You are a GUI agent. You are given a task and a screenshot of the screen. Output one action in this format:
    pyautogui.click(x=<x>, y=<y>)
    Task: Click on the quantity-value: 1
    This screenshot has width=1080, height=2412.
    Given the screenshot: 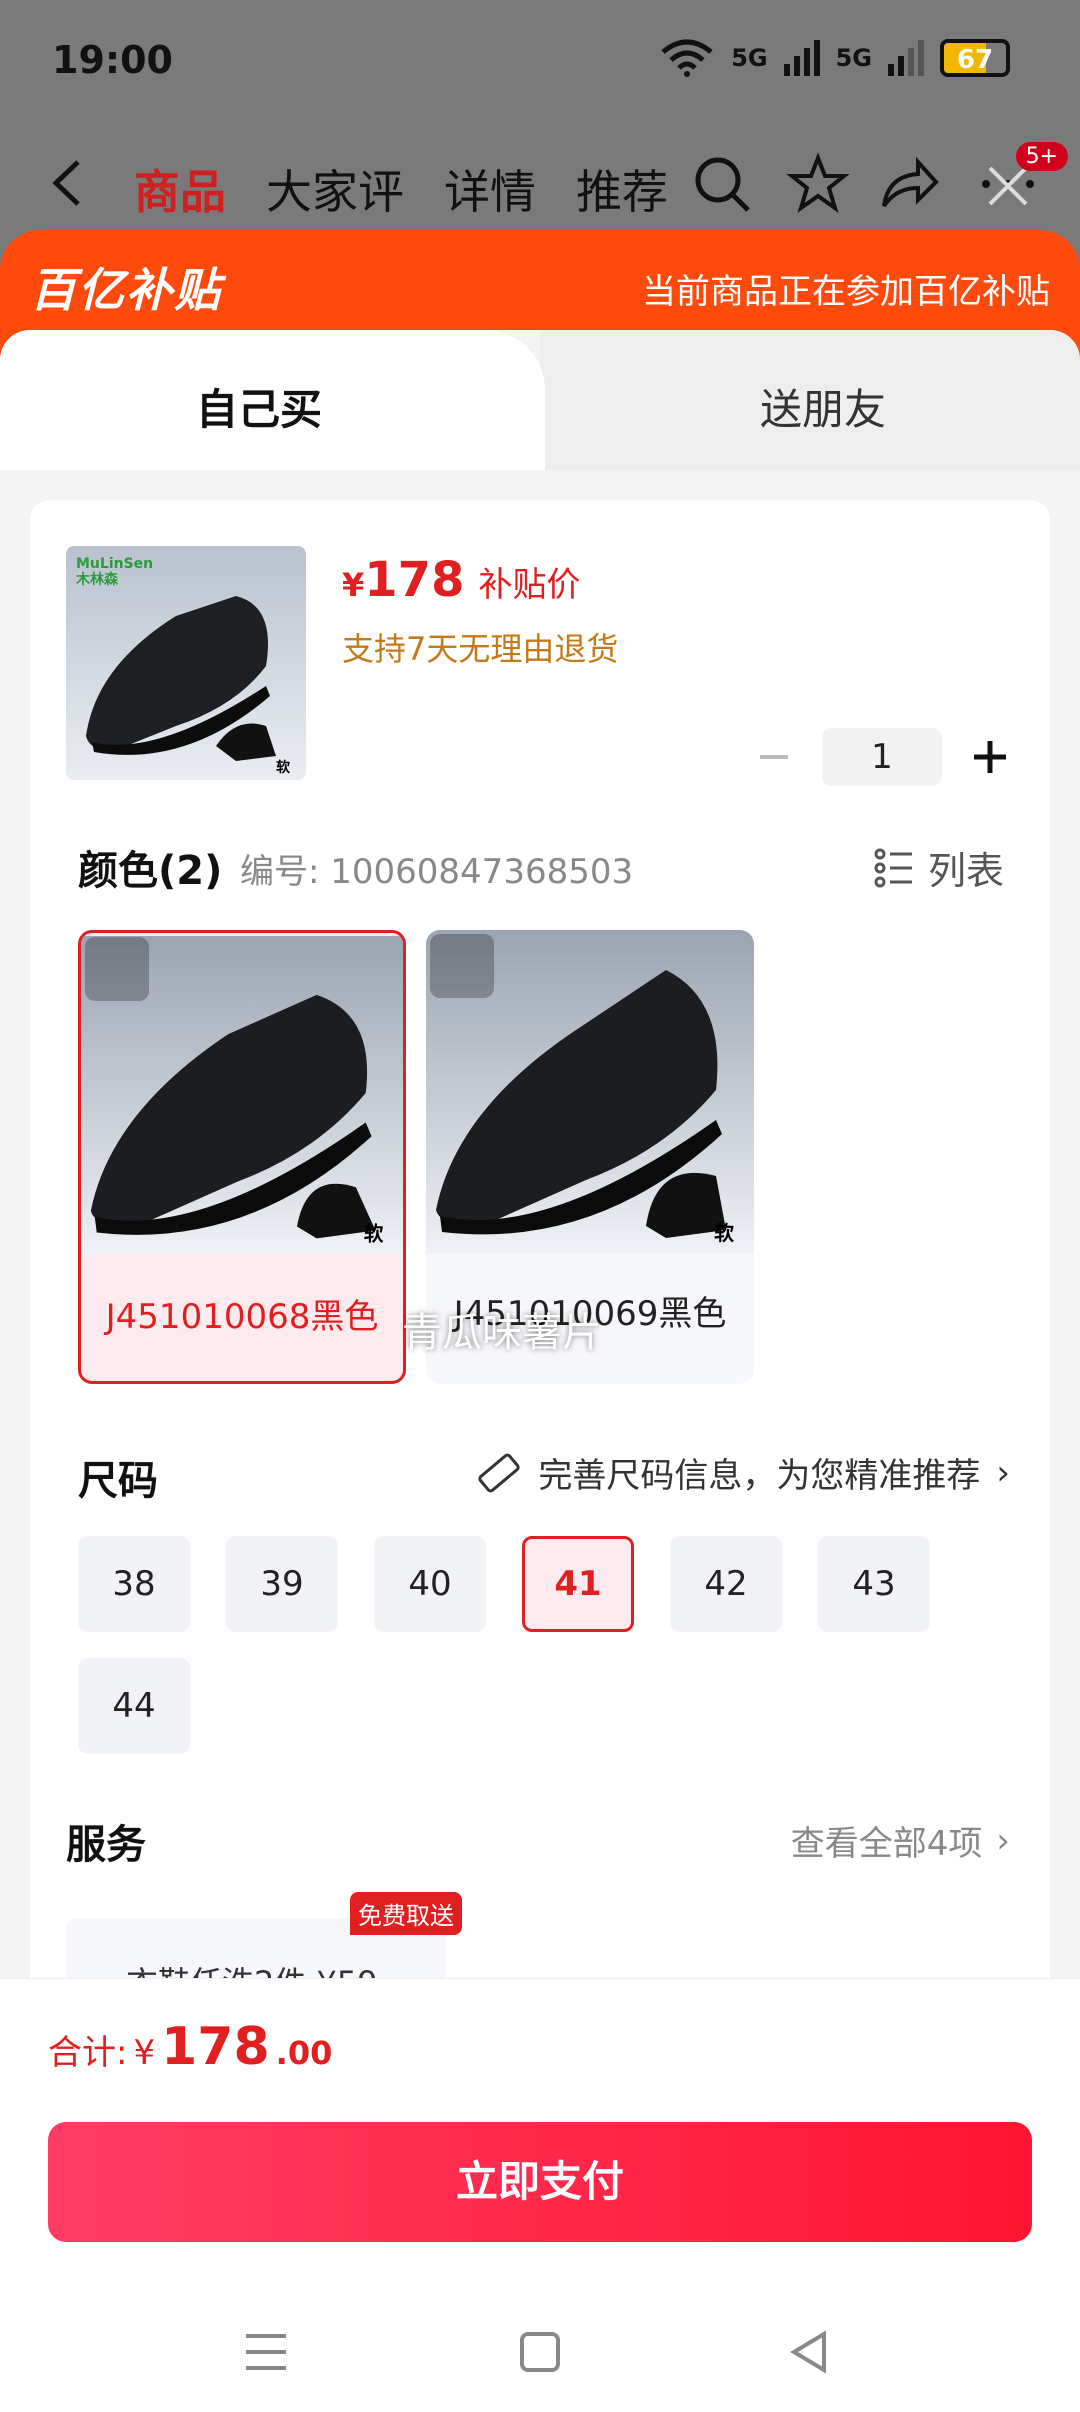 What is the action you would take?
    pyautogui.click(x=882, y=757)
    